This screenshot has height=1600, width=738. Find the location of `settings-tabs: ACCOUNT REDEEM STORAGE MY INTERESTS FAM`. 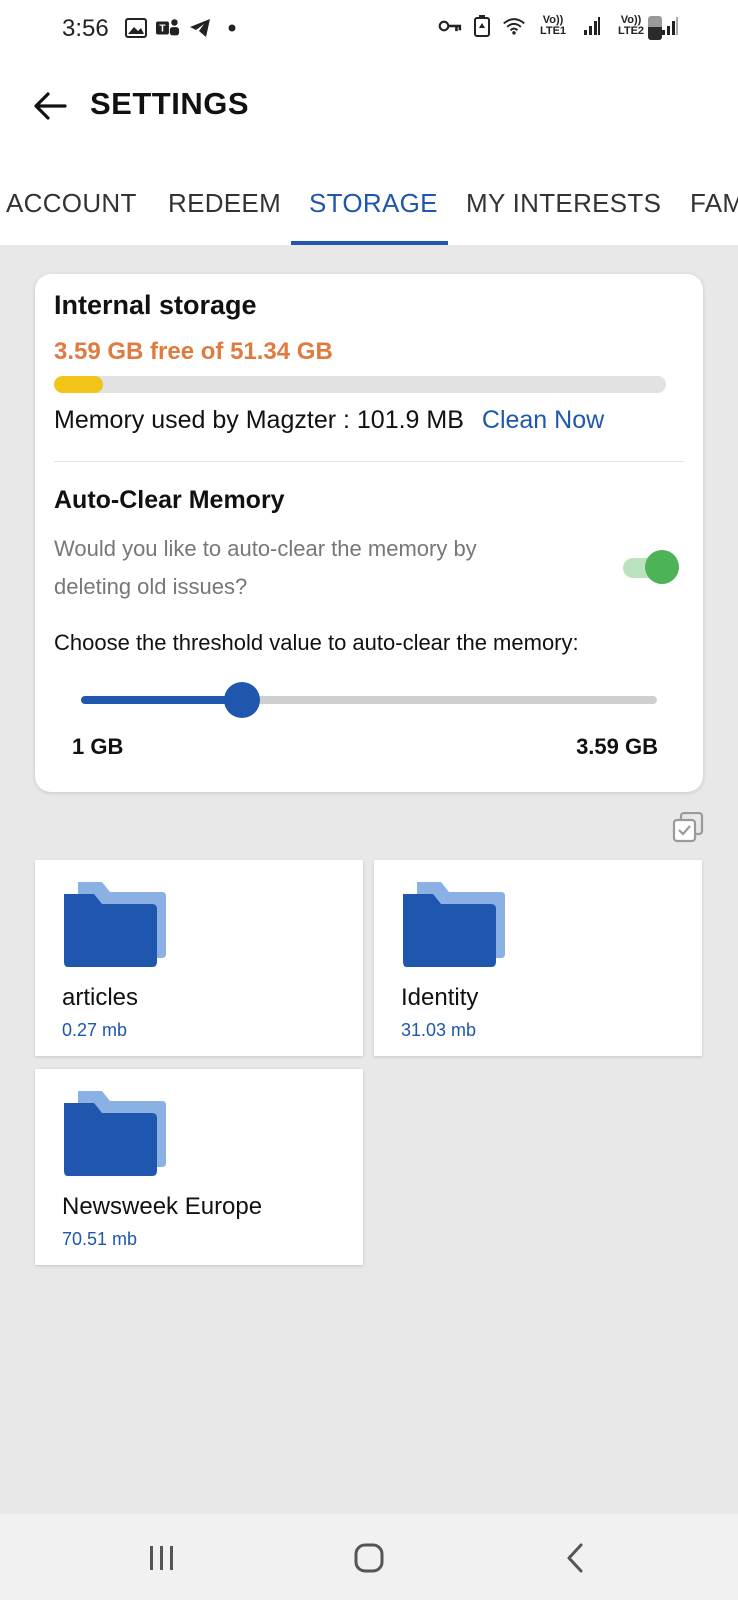

settings-tabs: ACCOUNT REDEEM STORAGE MY INTERESTS FAM is located at coordinates (369, 201).